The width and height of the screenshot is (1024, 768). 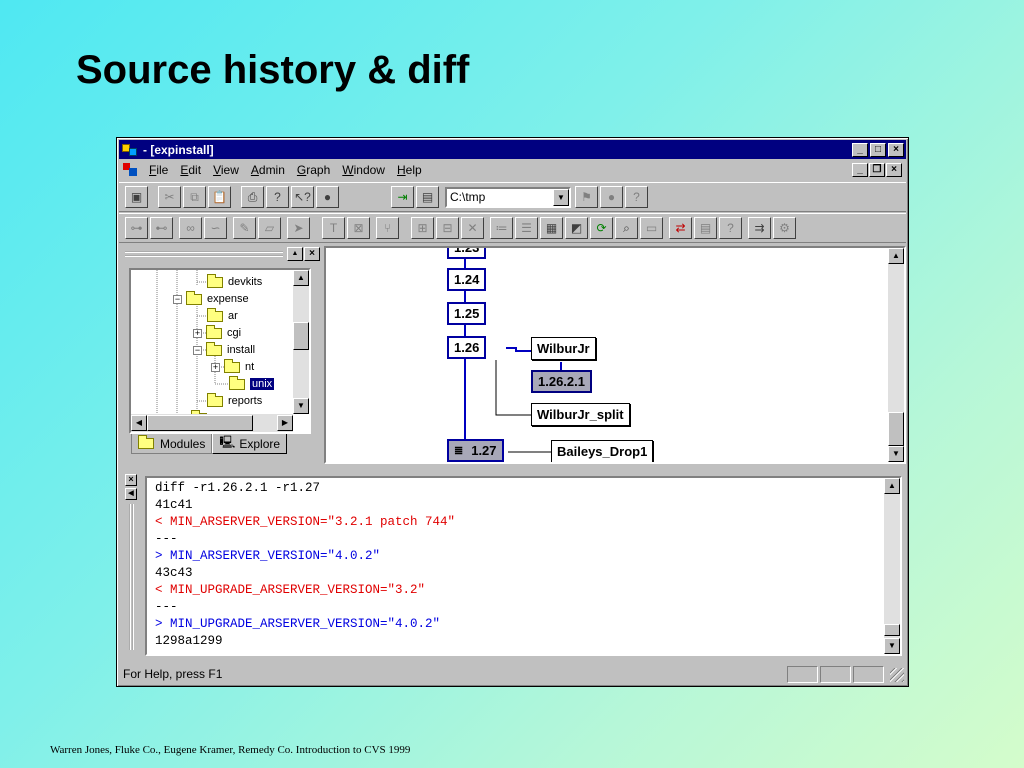 I want to click on info-icon: ?, so click(x=730, y=228).